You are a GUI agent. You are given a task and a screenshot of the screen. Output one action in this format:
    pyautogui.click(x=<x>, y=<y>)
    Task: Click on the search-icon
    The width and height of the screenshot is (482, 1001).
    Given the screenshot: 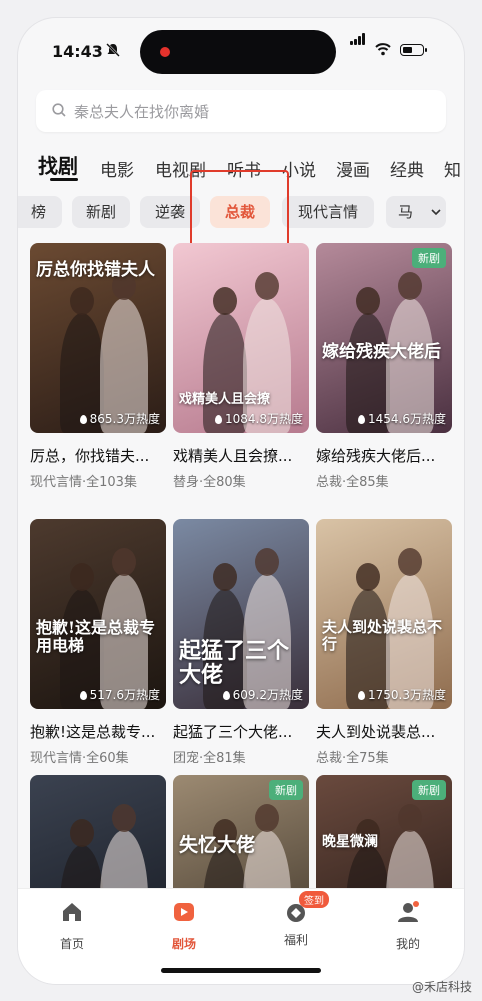 What is the action you would take?
    pyautogui.click(x=59, y=110)
    